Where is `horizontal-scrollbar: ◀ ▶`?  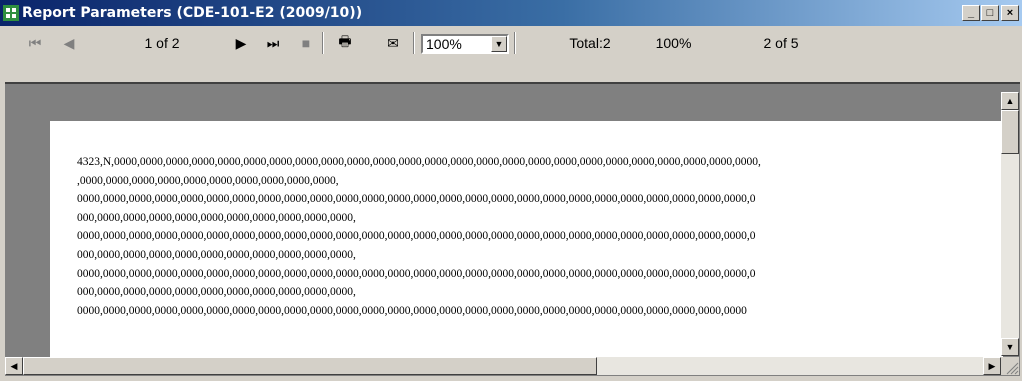
horizontal-scrollbar: ◀ ▶ is located at coordinates (503, 366).